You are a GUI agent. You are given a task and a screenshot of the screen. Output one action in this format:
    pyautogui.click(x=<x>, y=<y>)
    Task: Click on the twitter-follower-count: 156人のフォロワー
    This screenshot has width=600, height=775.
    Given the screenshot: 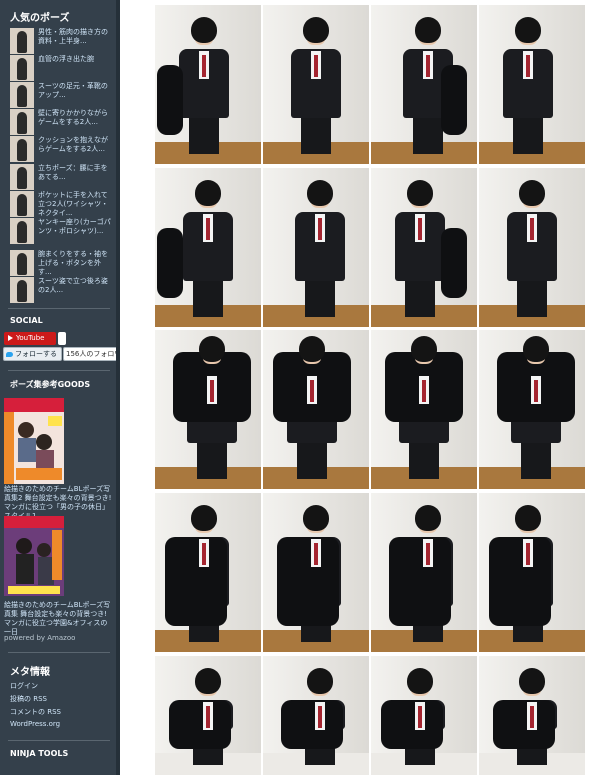 What is the action you would take?
    pyautogui.click(x=91, y=354)
    